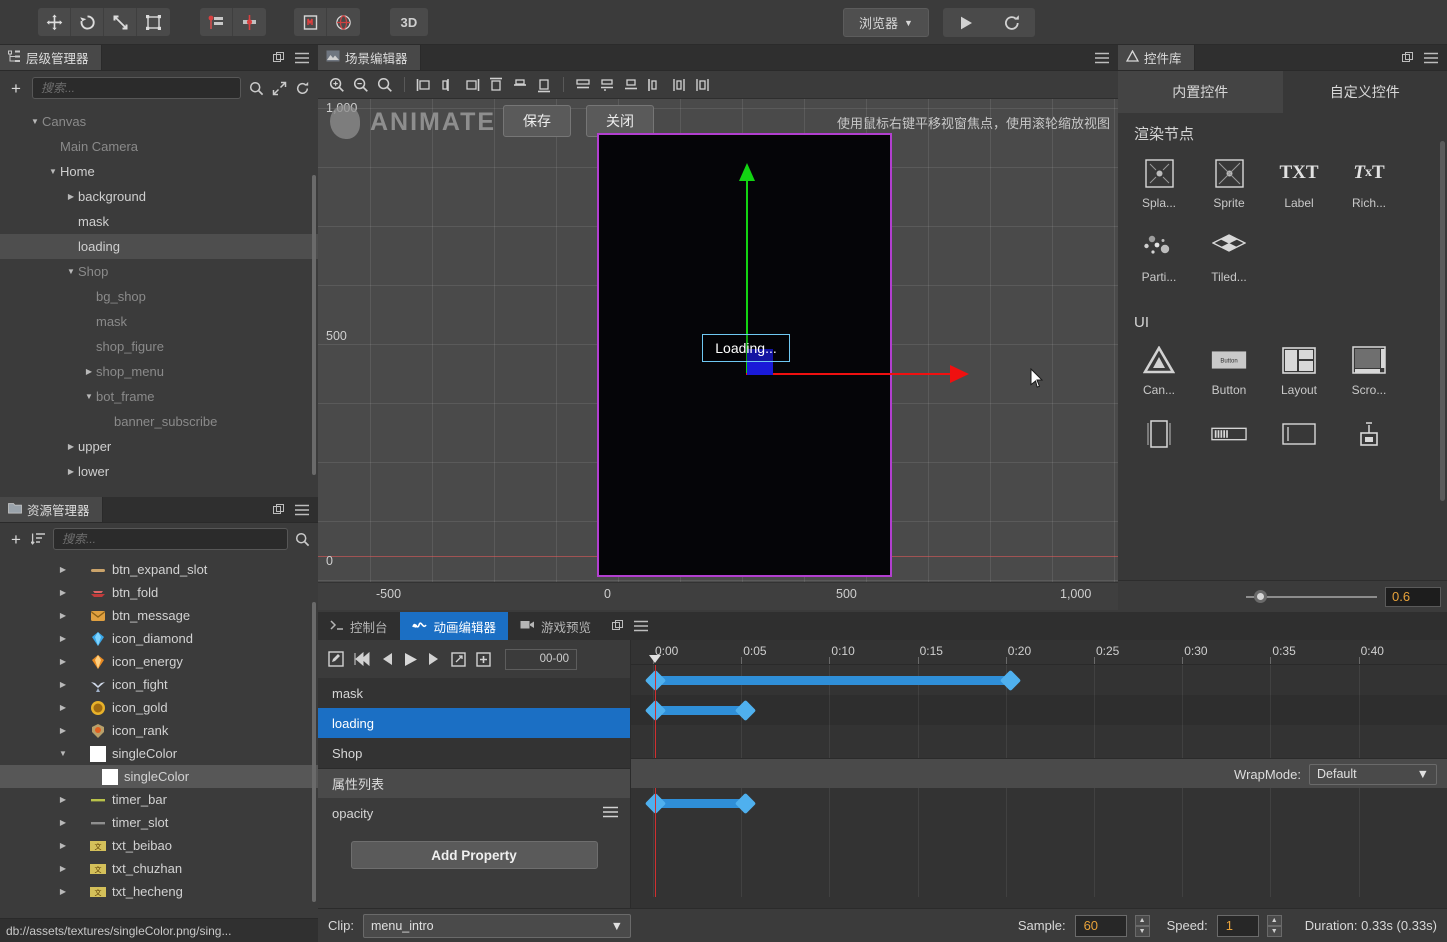 The height and width of the screenshot is (942, 1447). Describe the element at coordinates (369, 57) in the screenshot. I see `tab-scene-editor: 场景编辑器` at that location.